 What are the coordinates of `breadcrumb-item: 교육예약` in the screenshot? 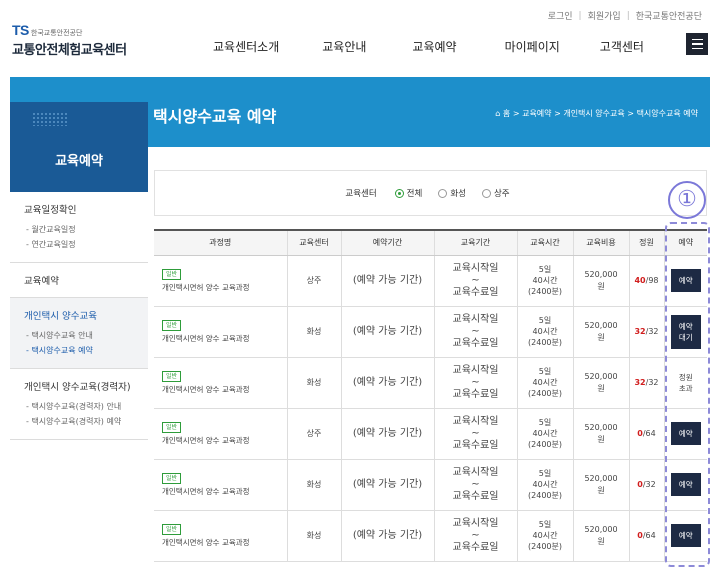 It's located at (536, 113).